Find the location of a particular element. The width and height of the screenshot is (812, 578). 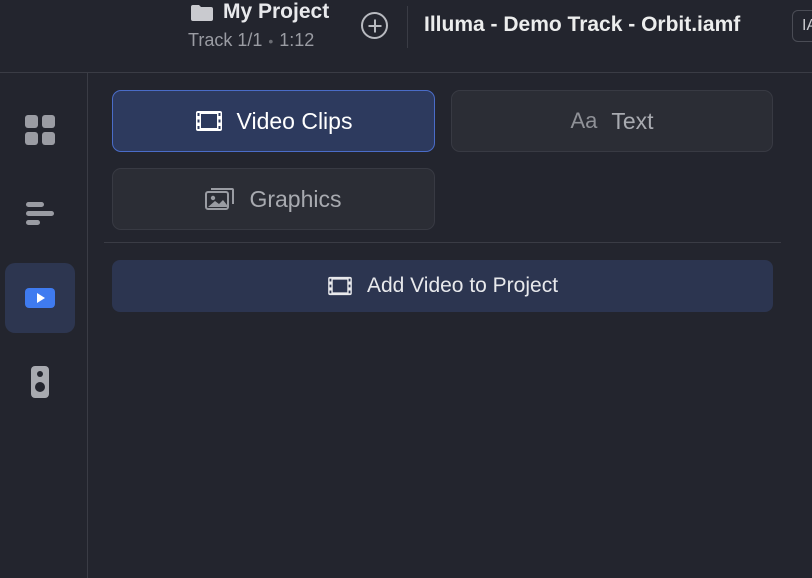

track-info: Track 1/1 • 1:12 is located at coordinates (251, 40).